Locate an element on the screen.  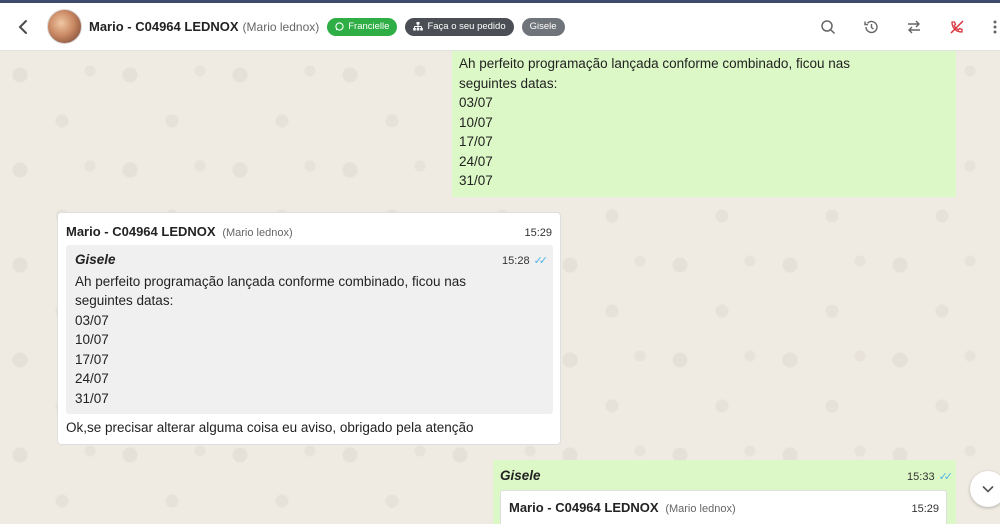
tag-label: Gisele is located at coordinates (543, 26).